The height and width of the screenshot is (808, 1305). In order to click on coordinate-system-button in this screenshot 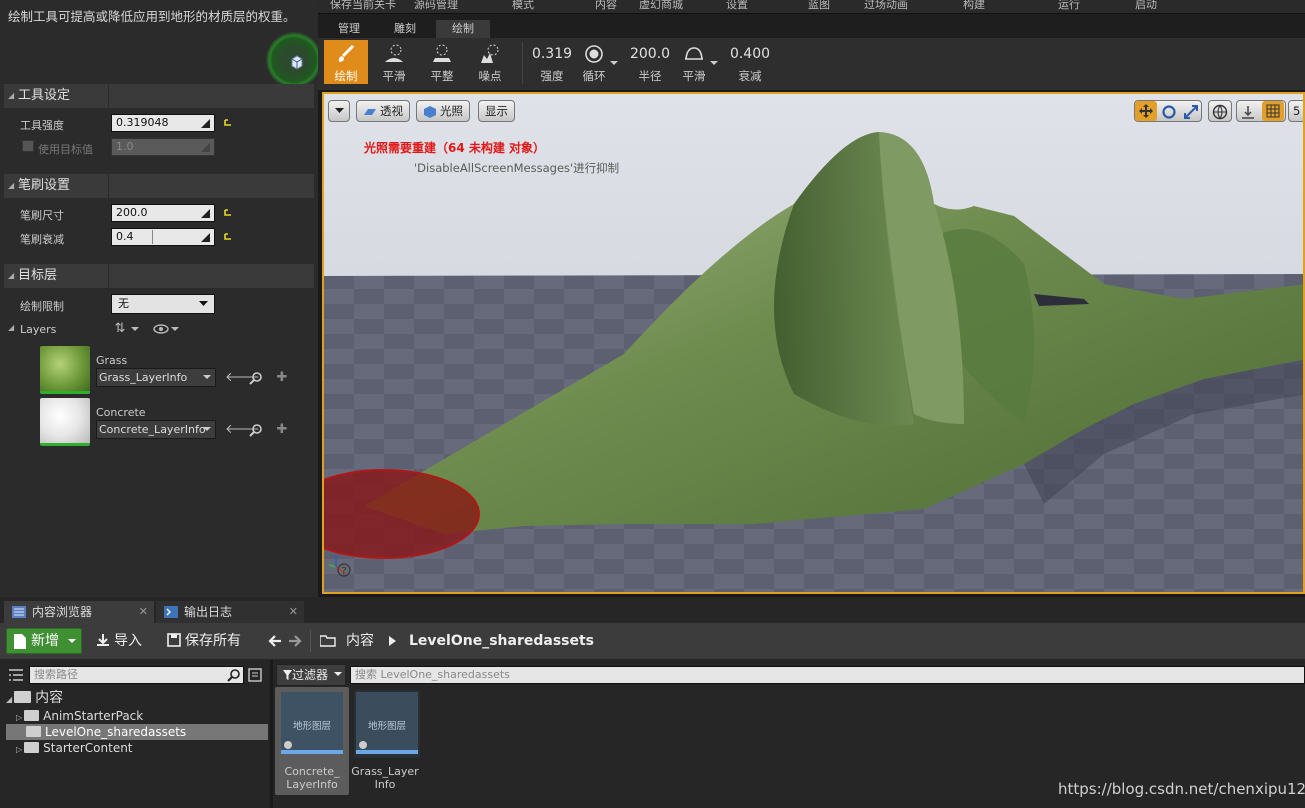, I will do `click(1220, 111)`.